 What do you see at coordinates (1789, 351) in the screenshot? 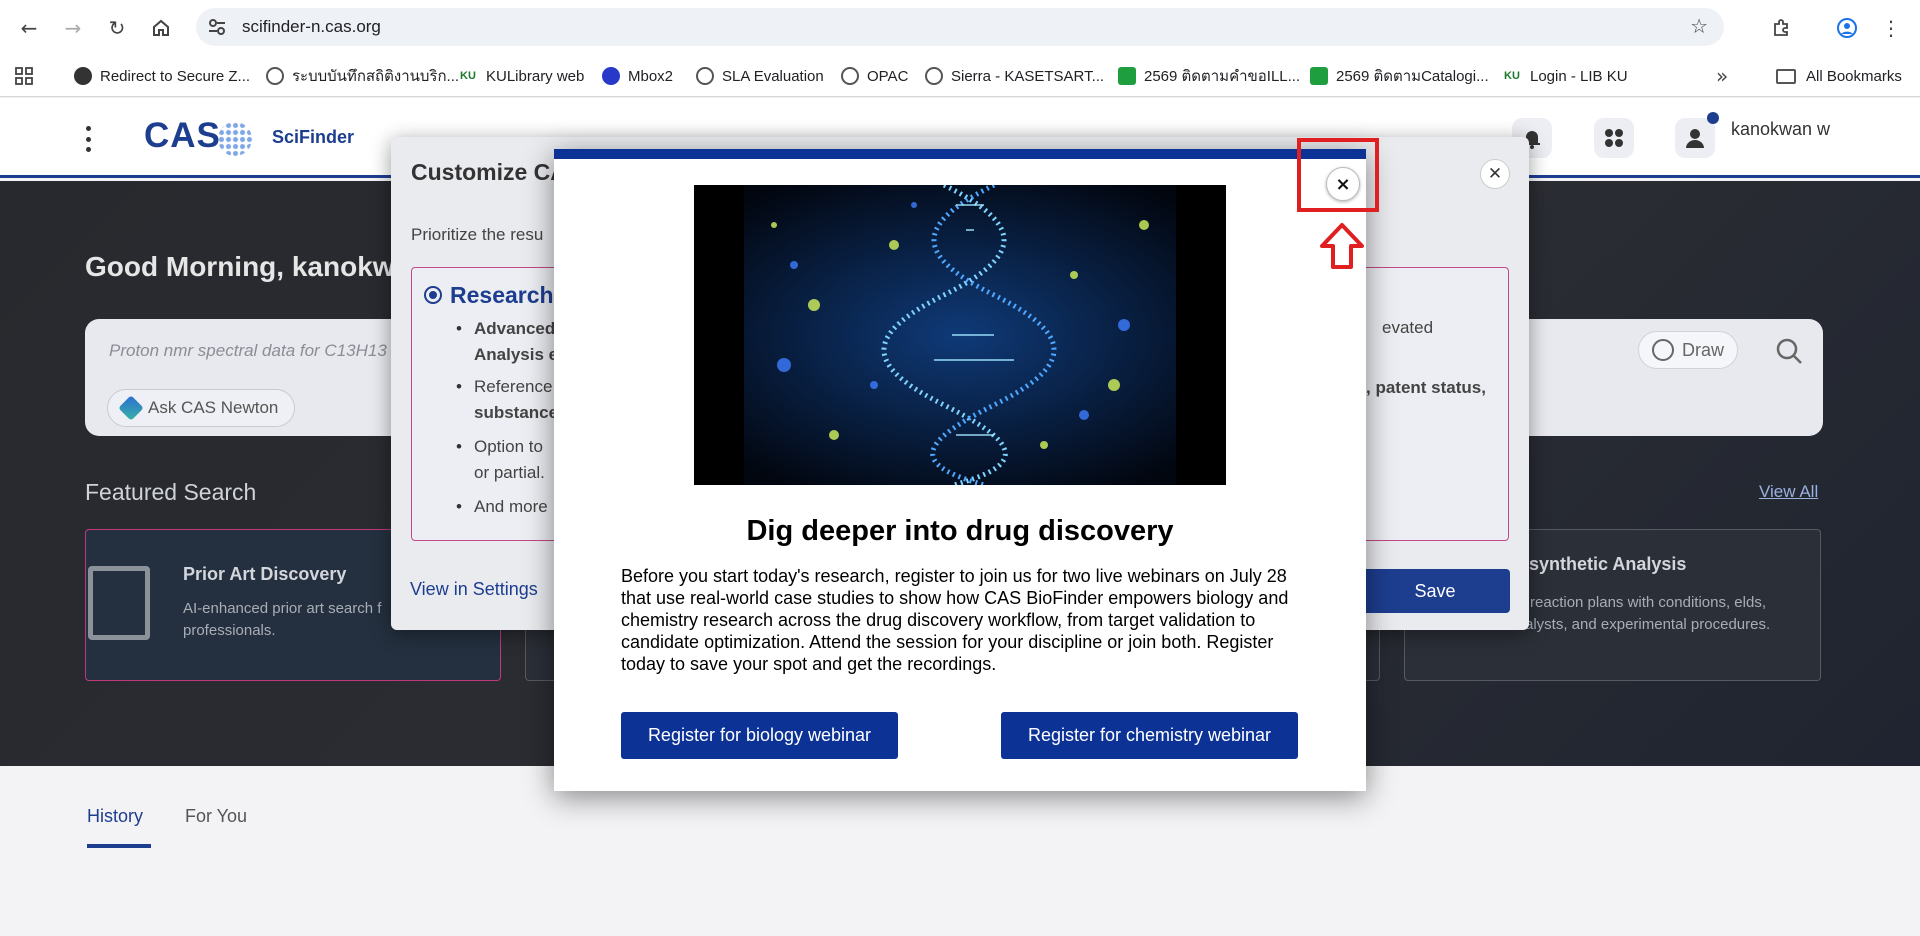
I see `search-icon` at bounding box center [1789, 351].